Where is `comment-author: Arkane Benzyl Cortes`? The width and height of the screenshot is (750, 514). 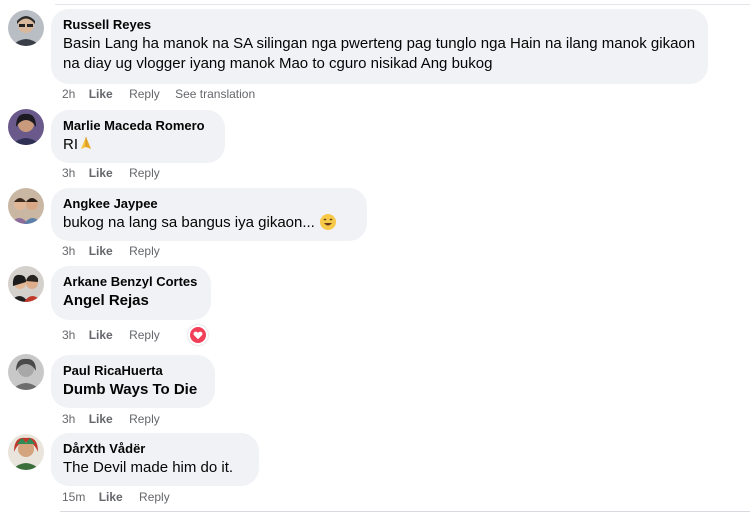 comment-author: Arkane Benzyl Cortes is located at coordinates (131, 282).